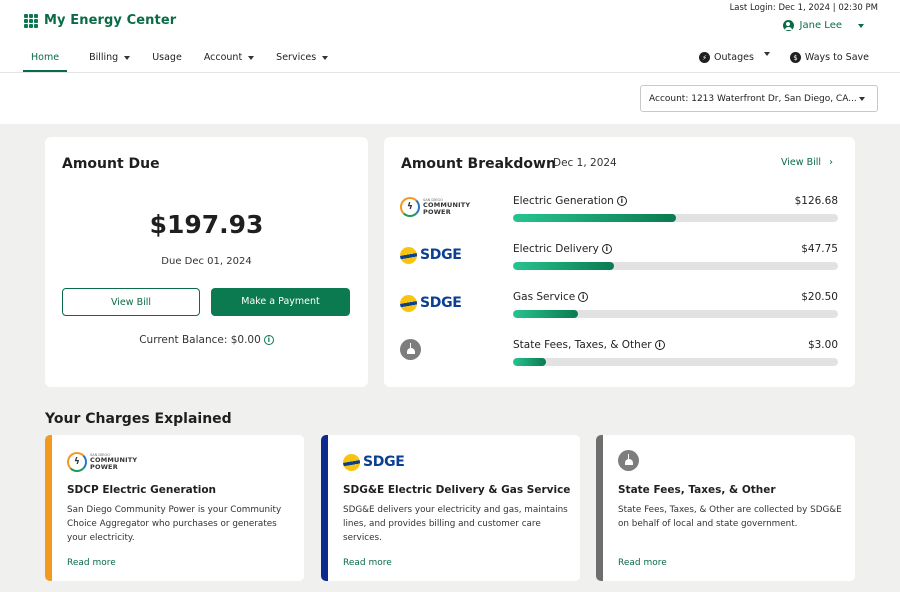 This screenshot has width=900, height=592. Describe the element at coordinates (31, 20) in the screenshot. I see `grid-icon` at that location.